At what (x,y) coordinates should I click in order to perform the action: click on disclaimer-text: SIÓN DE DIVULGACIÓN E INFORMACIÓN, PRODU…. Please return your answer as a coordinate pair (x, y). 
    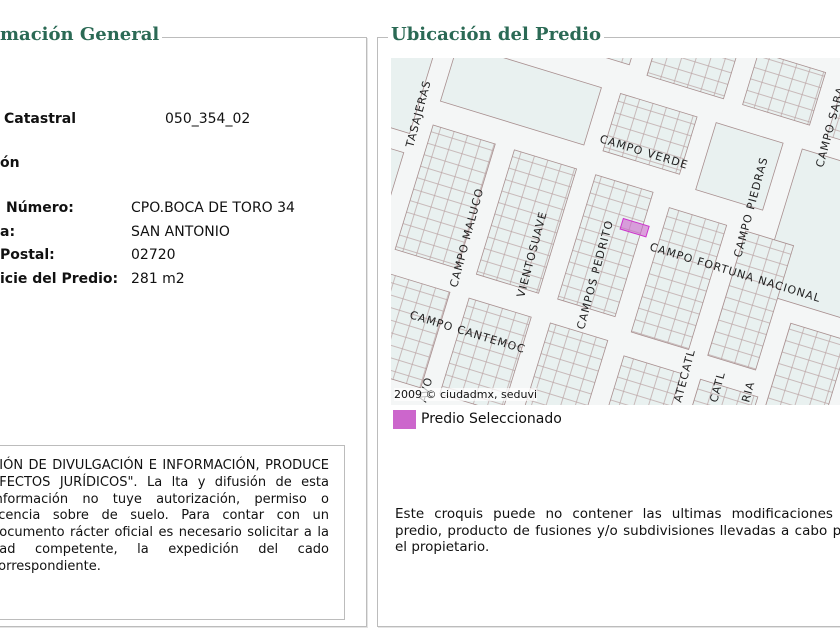
    Looking at the image, I should click on (164, 516).